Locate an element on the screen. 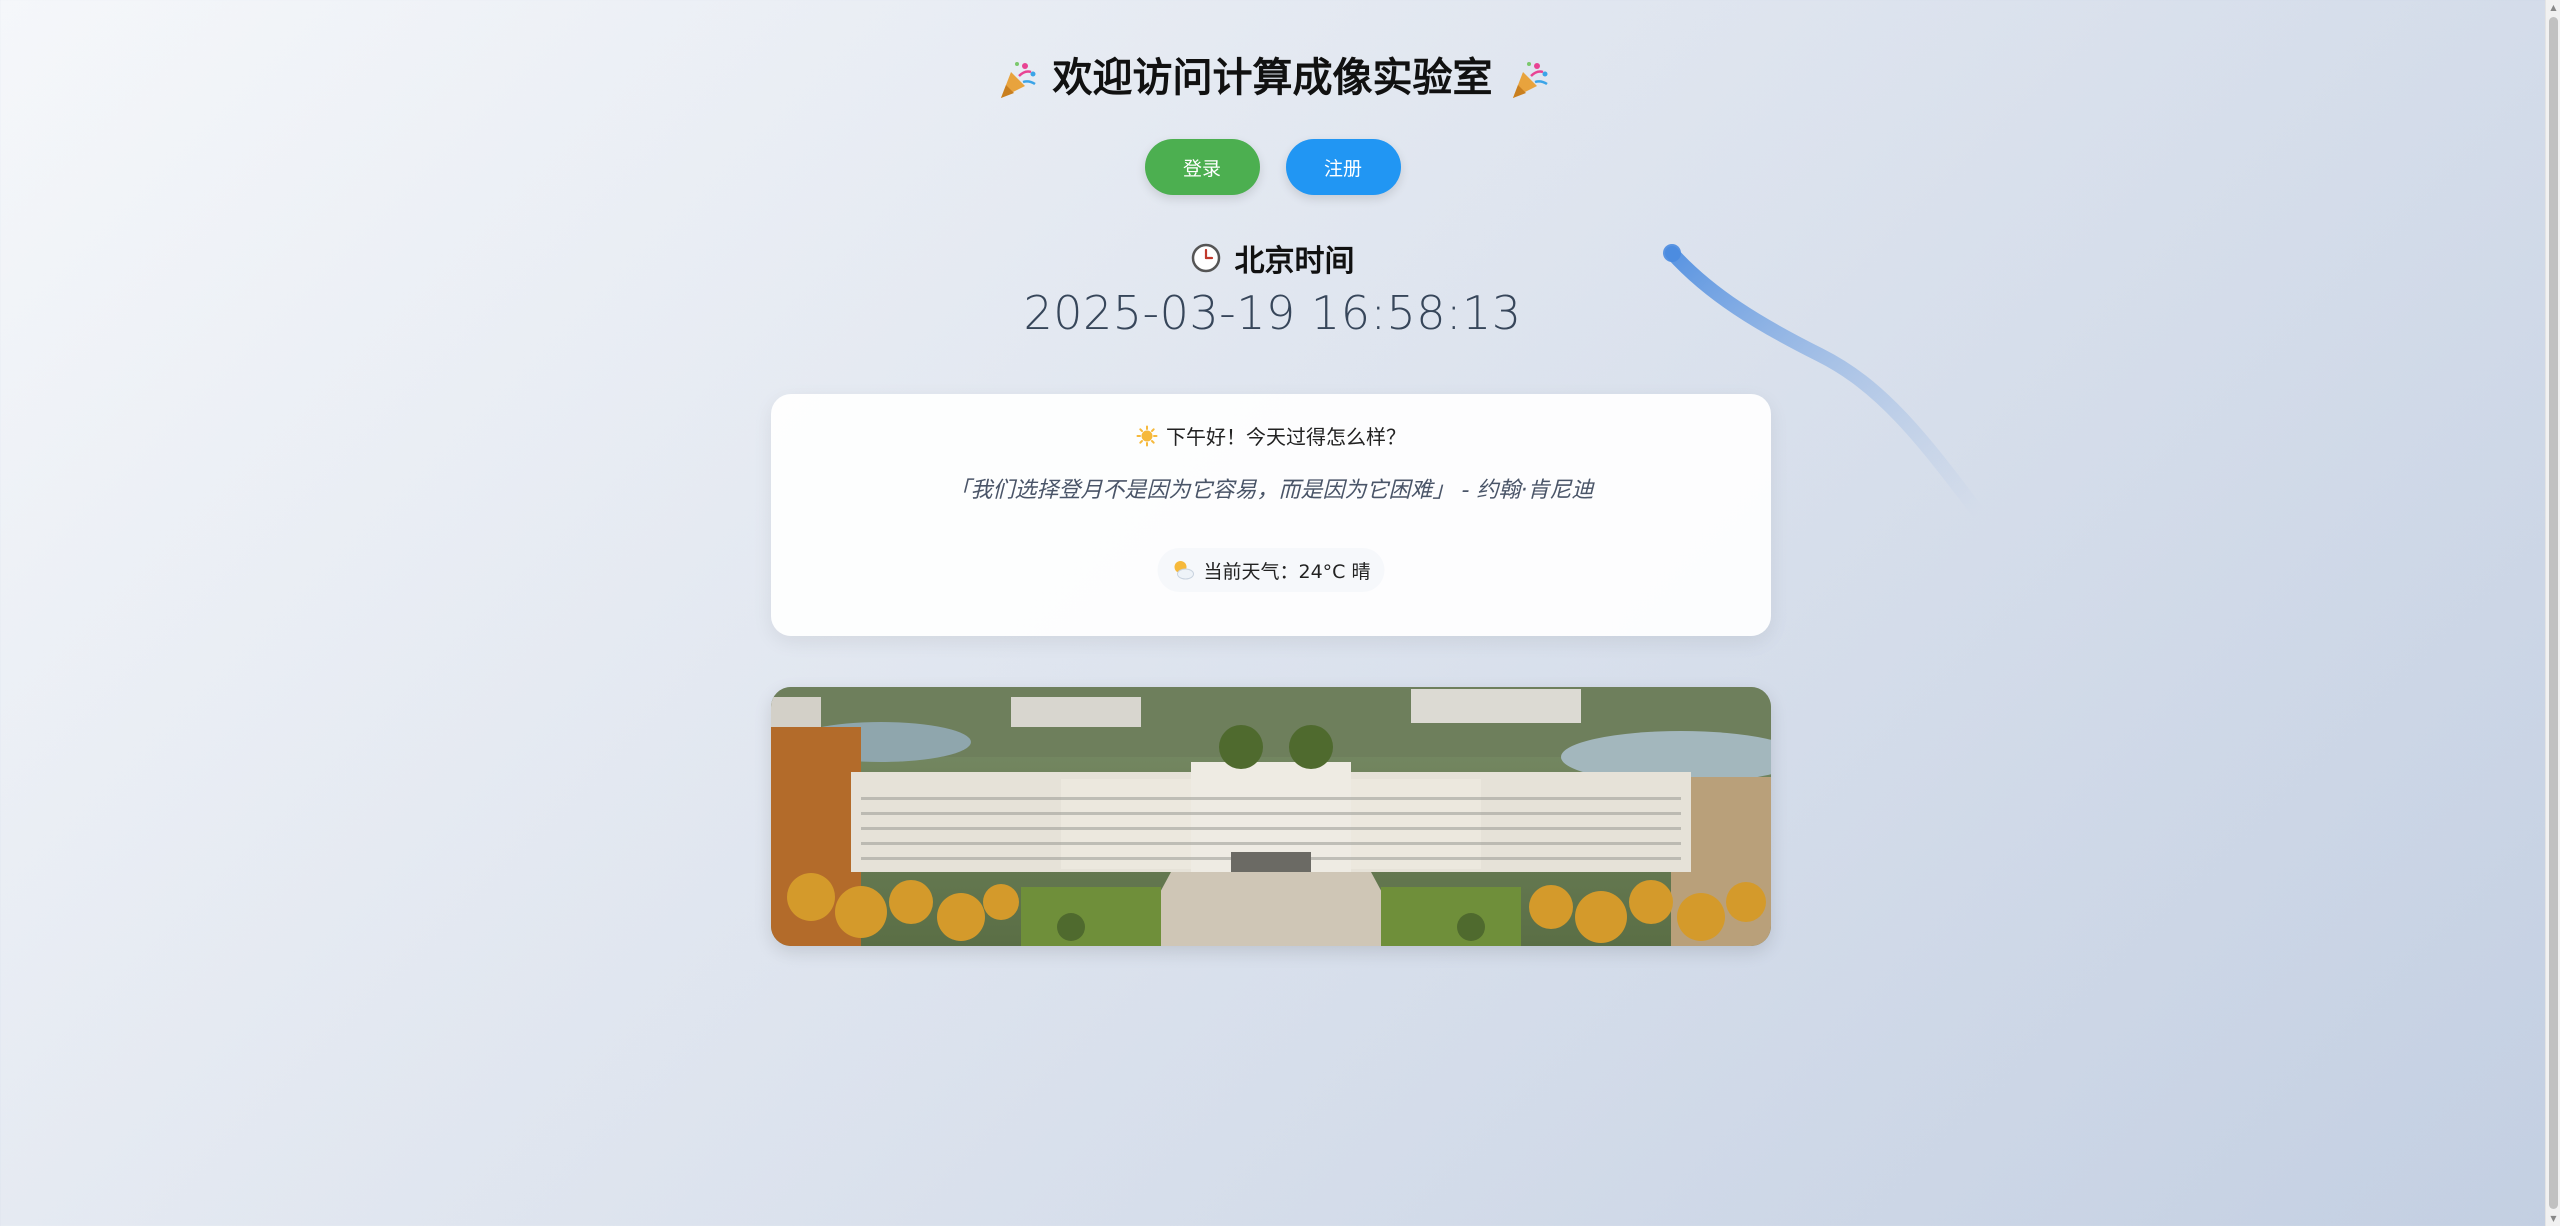  greeting-text: 下午好！今天过得怎么样？ is located at coordinates (1286, 437).